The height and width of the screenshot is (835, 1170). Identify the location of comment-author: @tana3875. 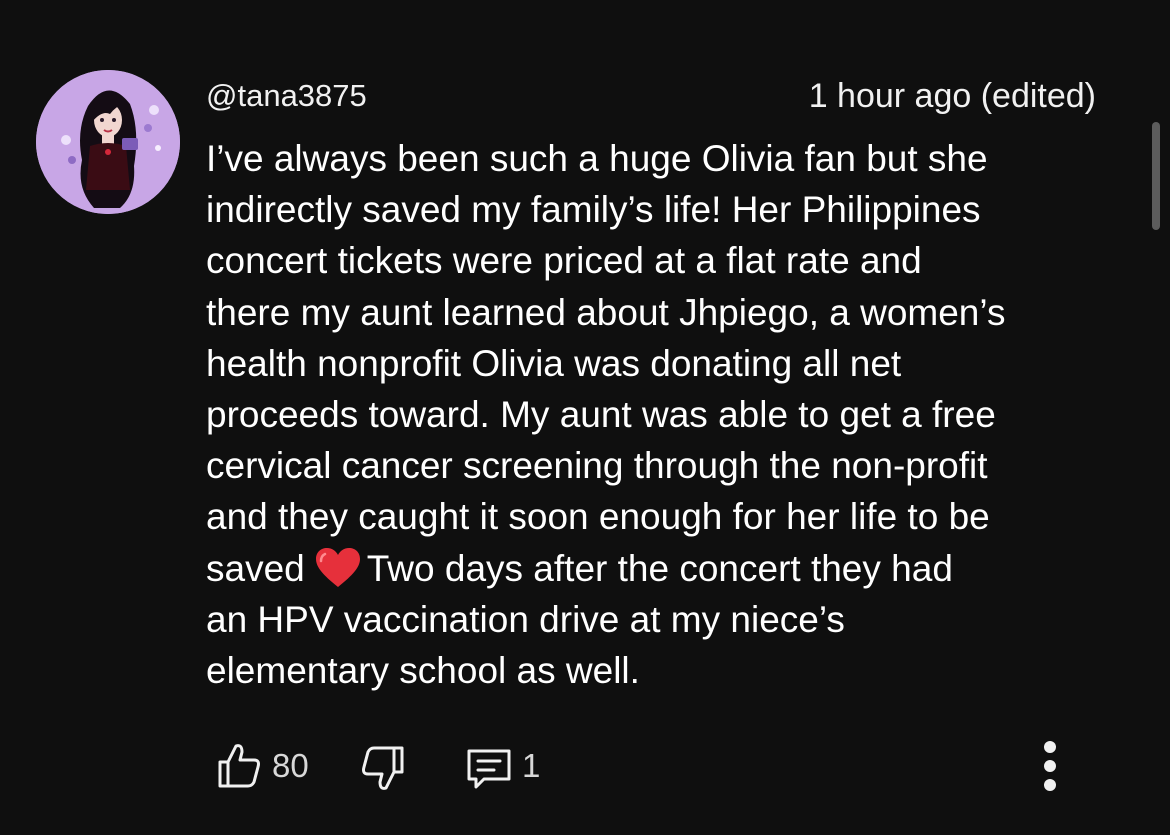
(286, 96).